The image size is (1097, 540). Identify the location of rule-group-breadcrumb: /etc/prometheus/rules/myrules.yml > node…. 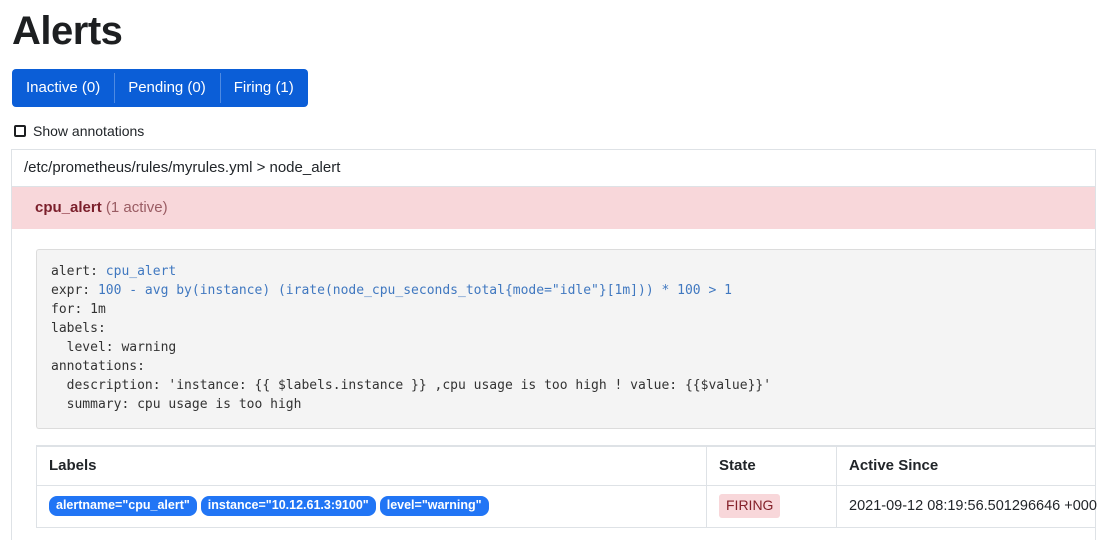
(553, 168).